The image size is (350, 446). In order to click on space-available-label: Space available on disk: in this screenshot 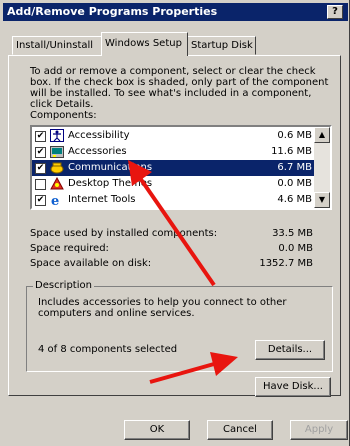, I will do `click(91, 263)`.